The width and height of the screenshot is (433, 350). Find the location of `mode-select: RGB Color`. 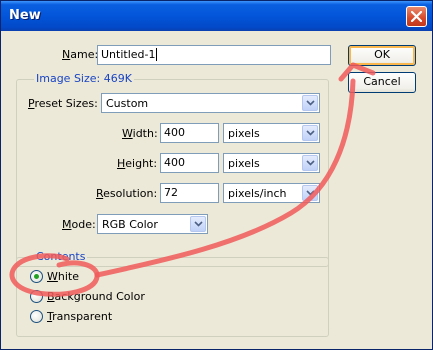

mode-select: RGB Color is located at coordinates (152, 224).